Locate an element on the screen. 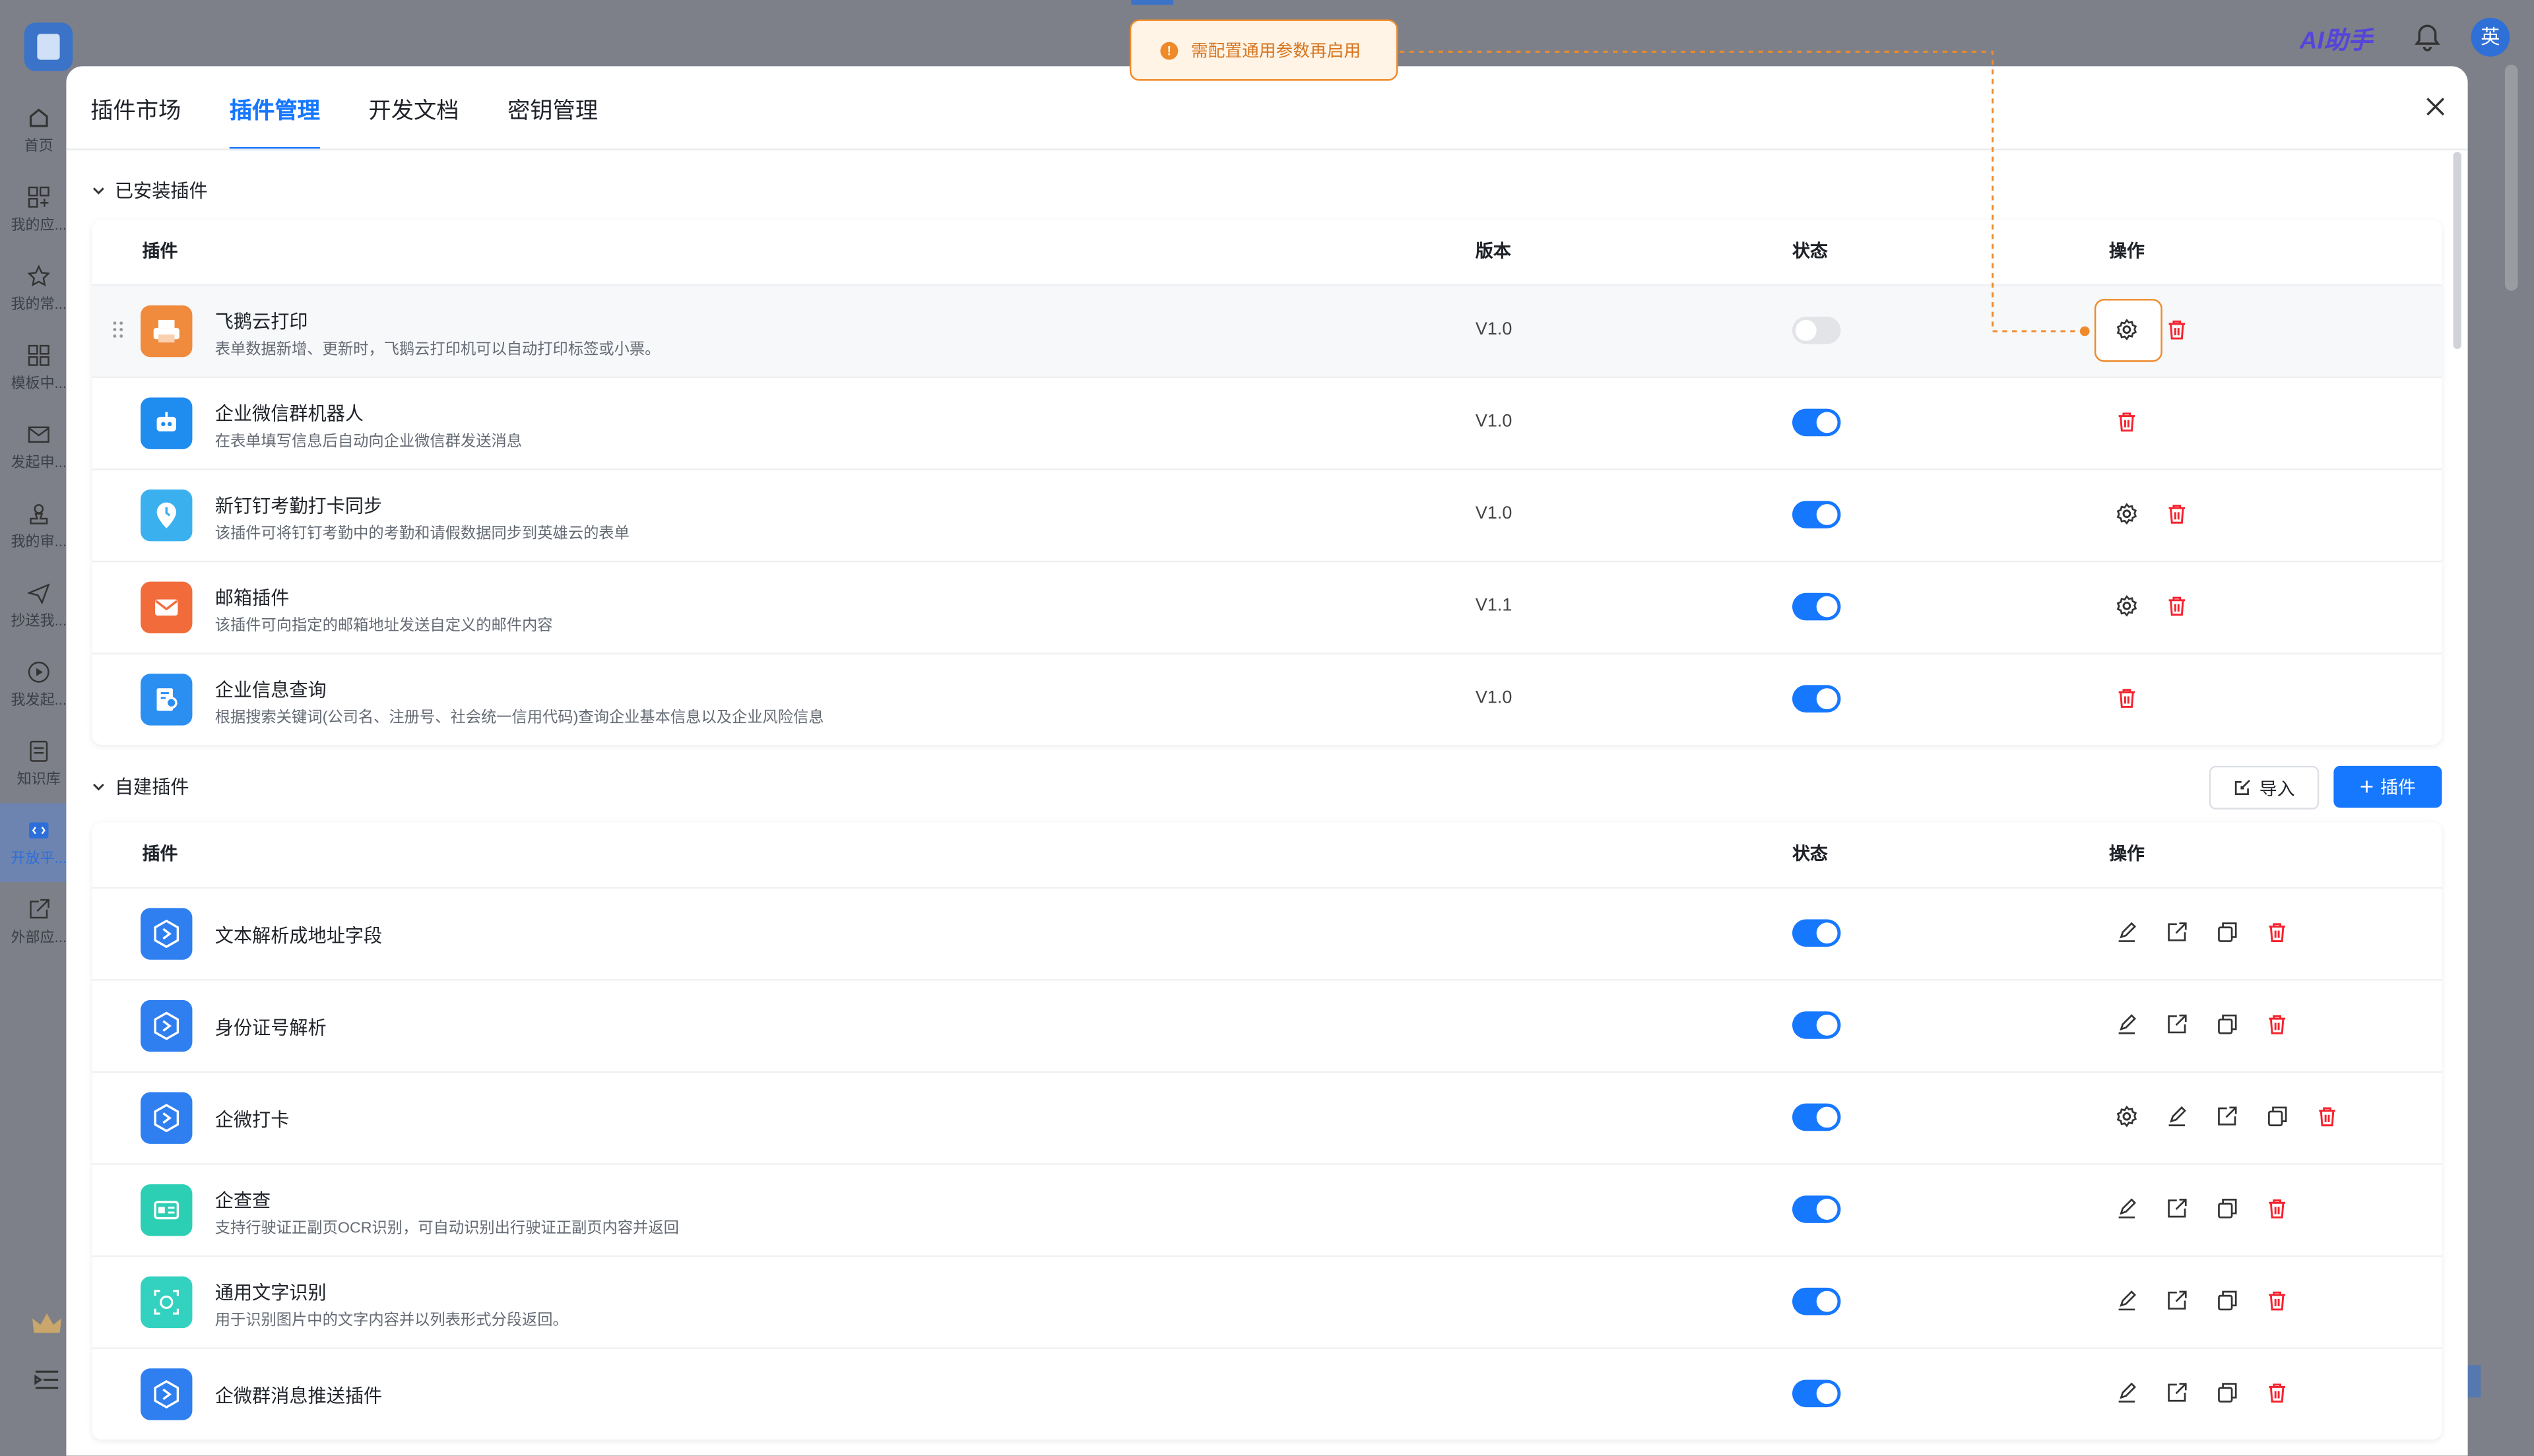 Image resolution: width=2534 pixels, height=1456 pixels. play-icon is located at coordinates (38, 671).